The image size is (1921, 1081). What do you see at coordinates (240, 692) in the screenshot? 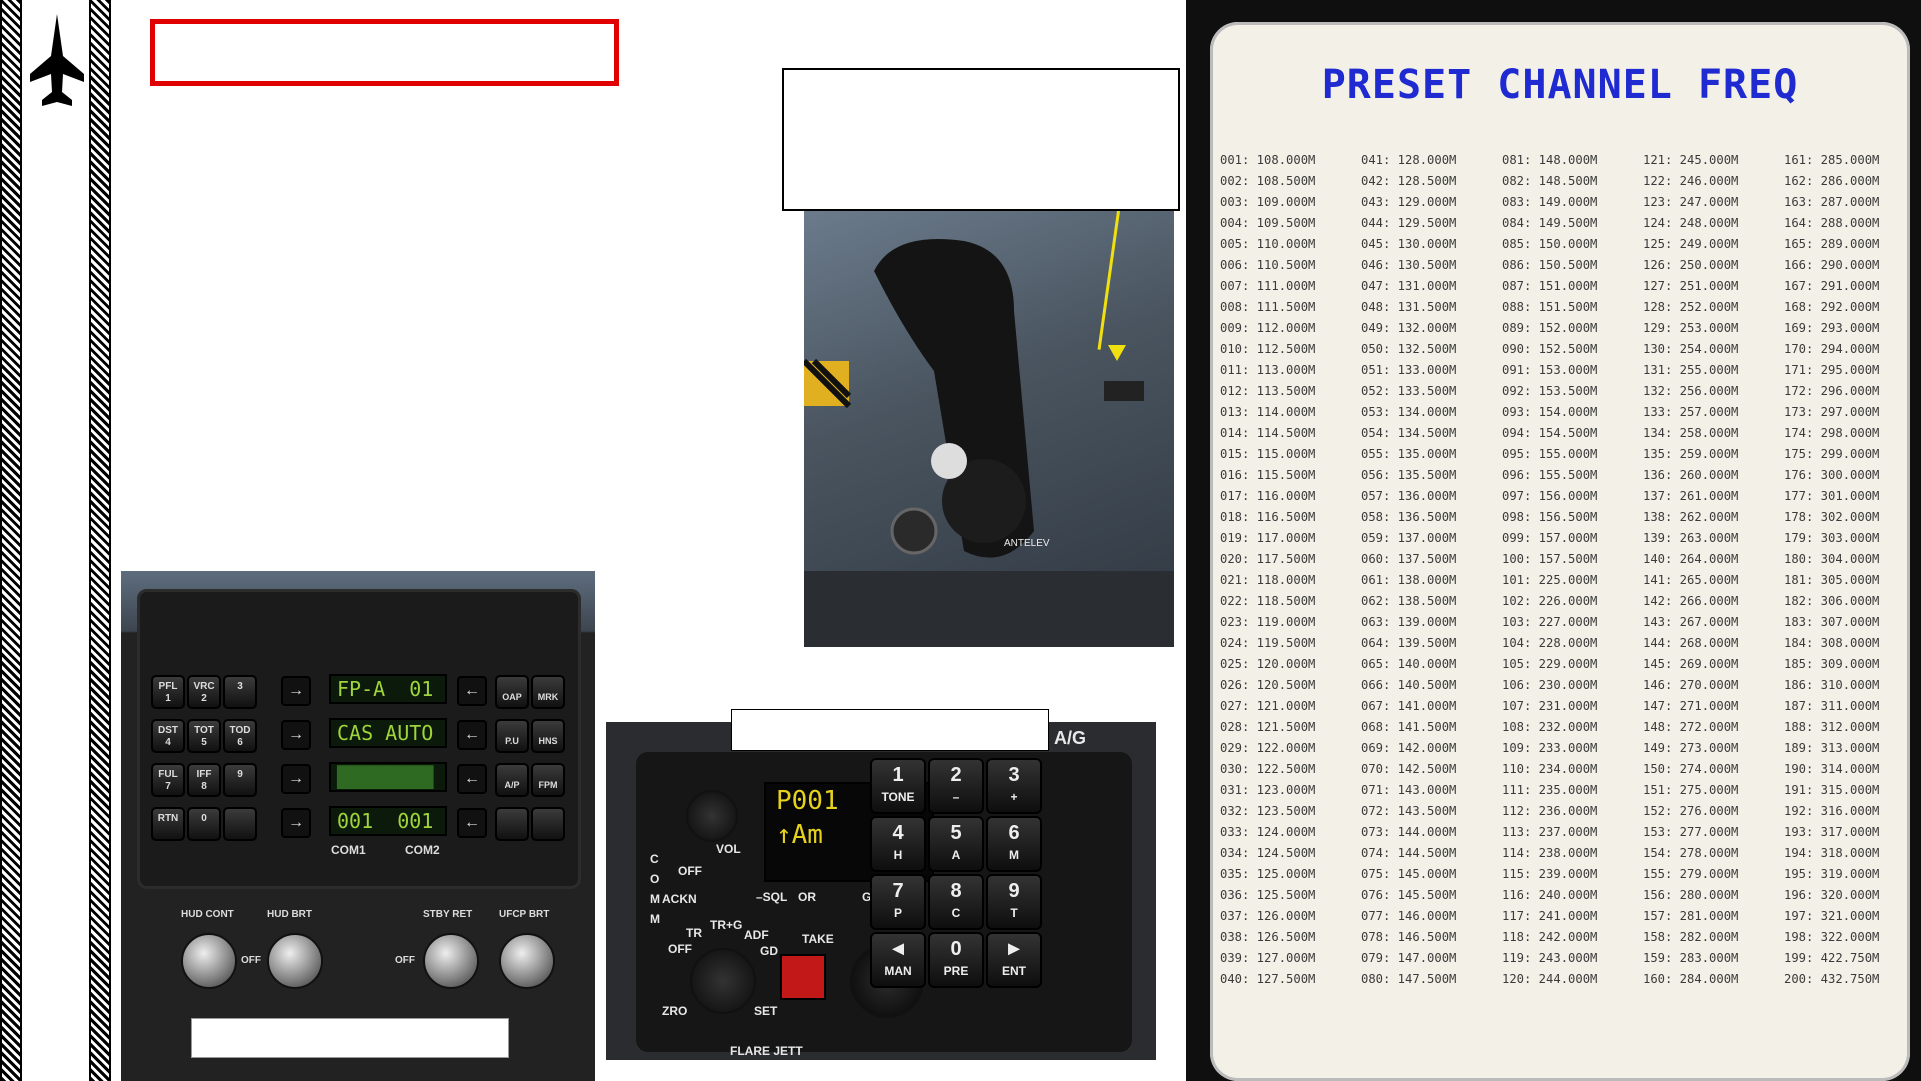
I see `ufc-key-3: 3` at bounding box center [240, 692].